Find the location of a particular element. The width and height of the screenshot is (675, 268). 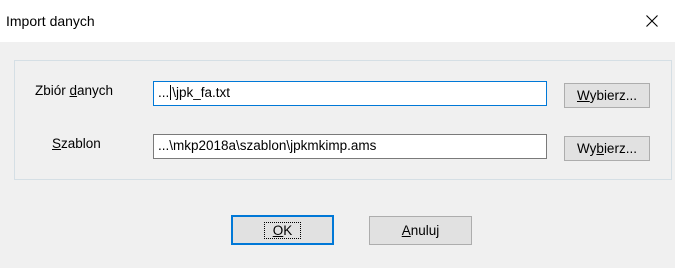

cancel-button: Anuluj is located at coordinates (420, 230).